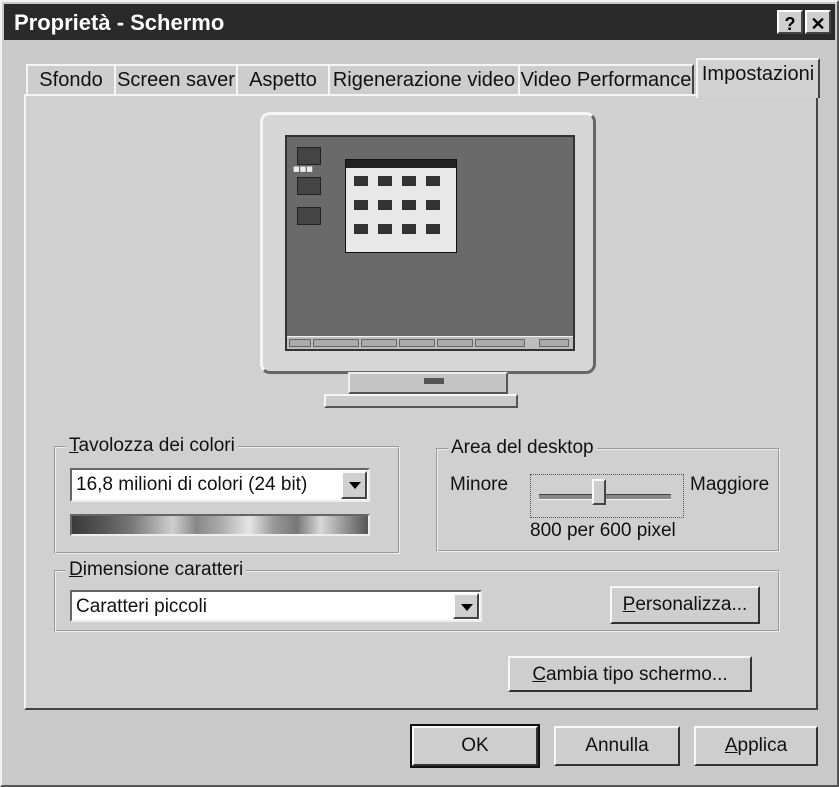 The image size is (839, 787). What do you see at coordinates (730, 484) in the screenshot?
I see `slider-max-label: Maggiore` at bounding box center [730, 484].